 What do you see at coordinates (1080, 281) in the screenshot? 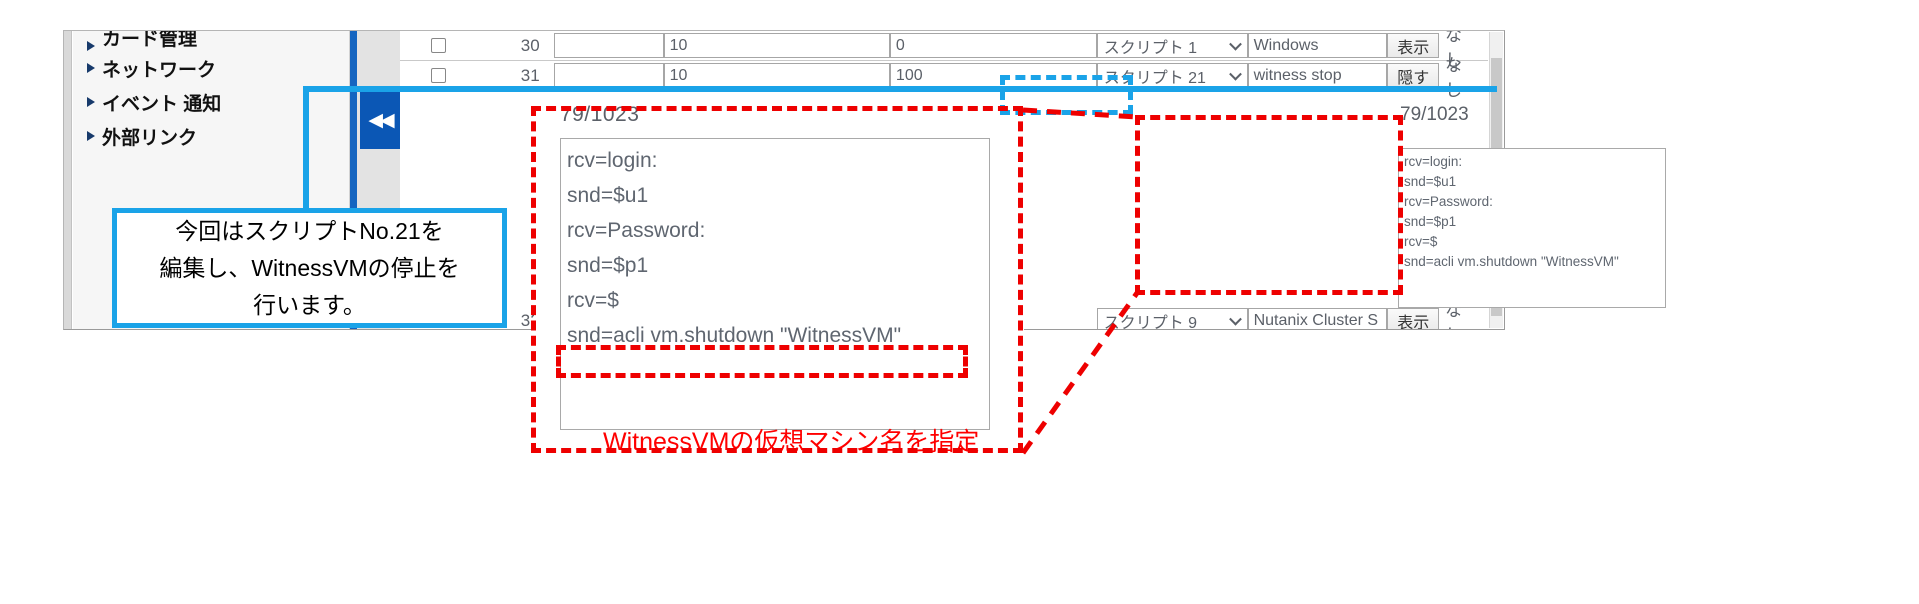
I see `annotation-zoom-connector` at bounding box center [1080, 281].